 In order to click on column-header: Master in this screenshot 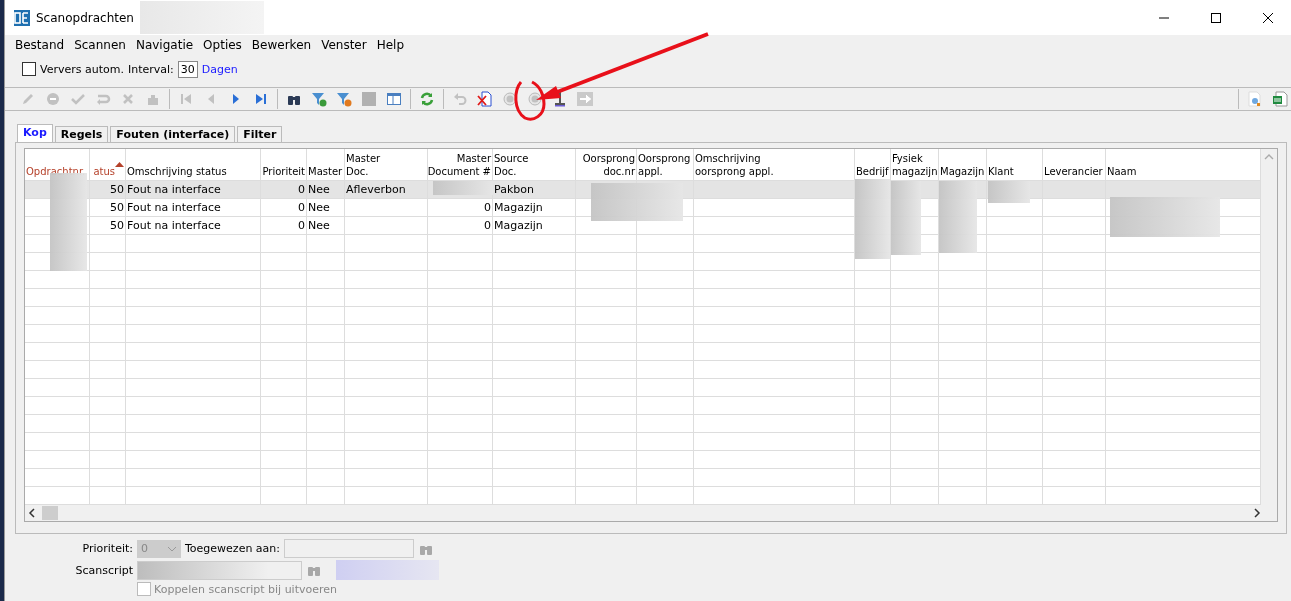, I will do `click(326, 164)`.